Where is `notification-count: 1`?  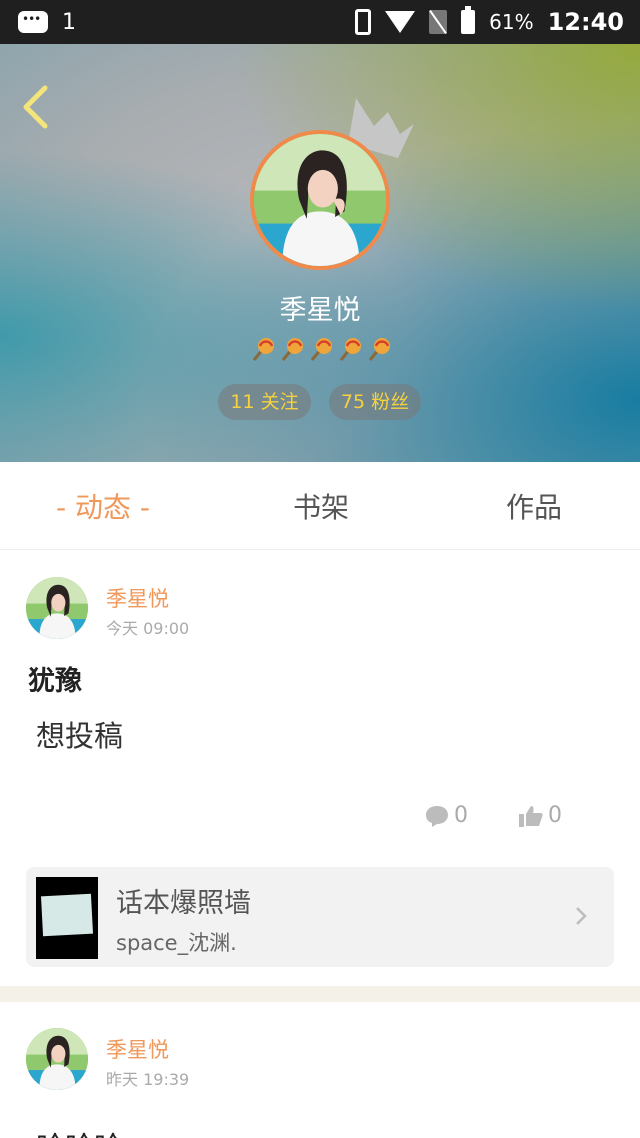 notification-count: 1 is located at coordinates (69, 22).